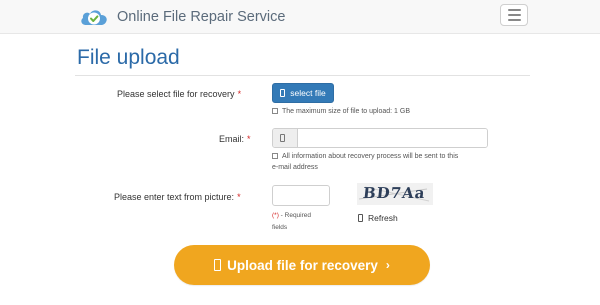  I want to click on email-field, so click(392, 138).